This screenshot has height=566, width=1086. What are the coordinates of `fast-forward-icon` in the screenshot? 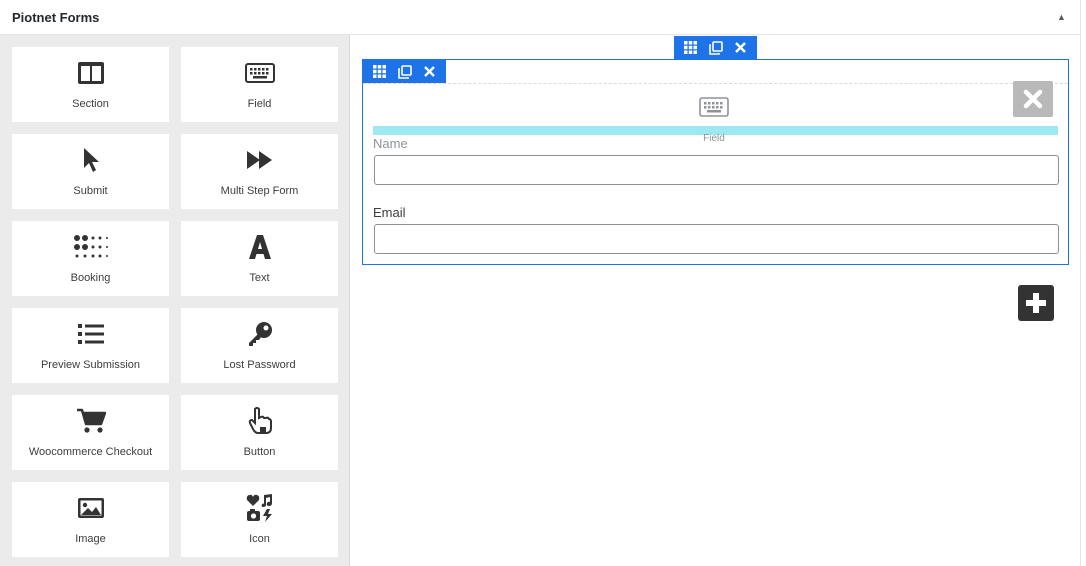 It's located at (259, 160).